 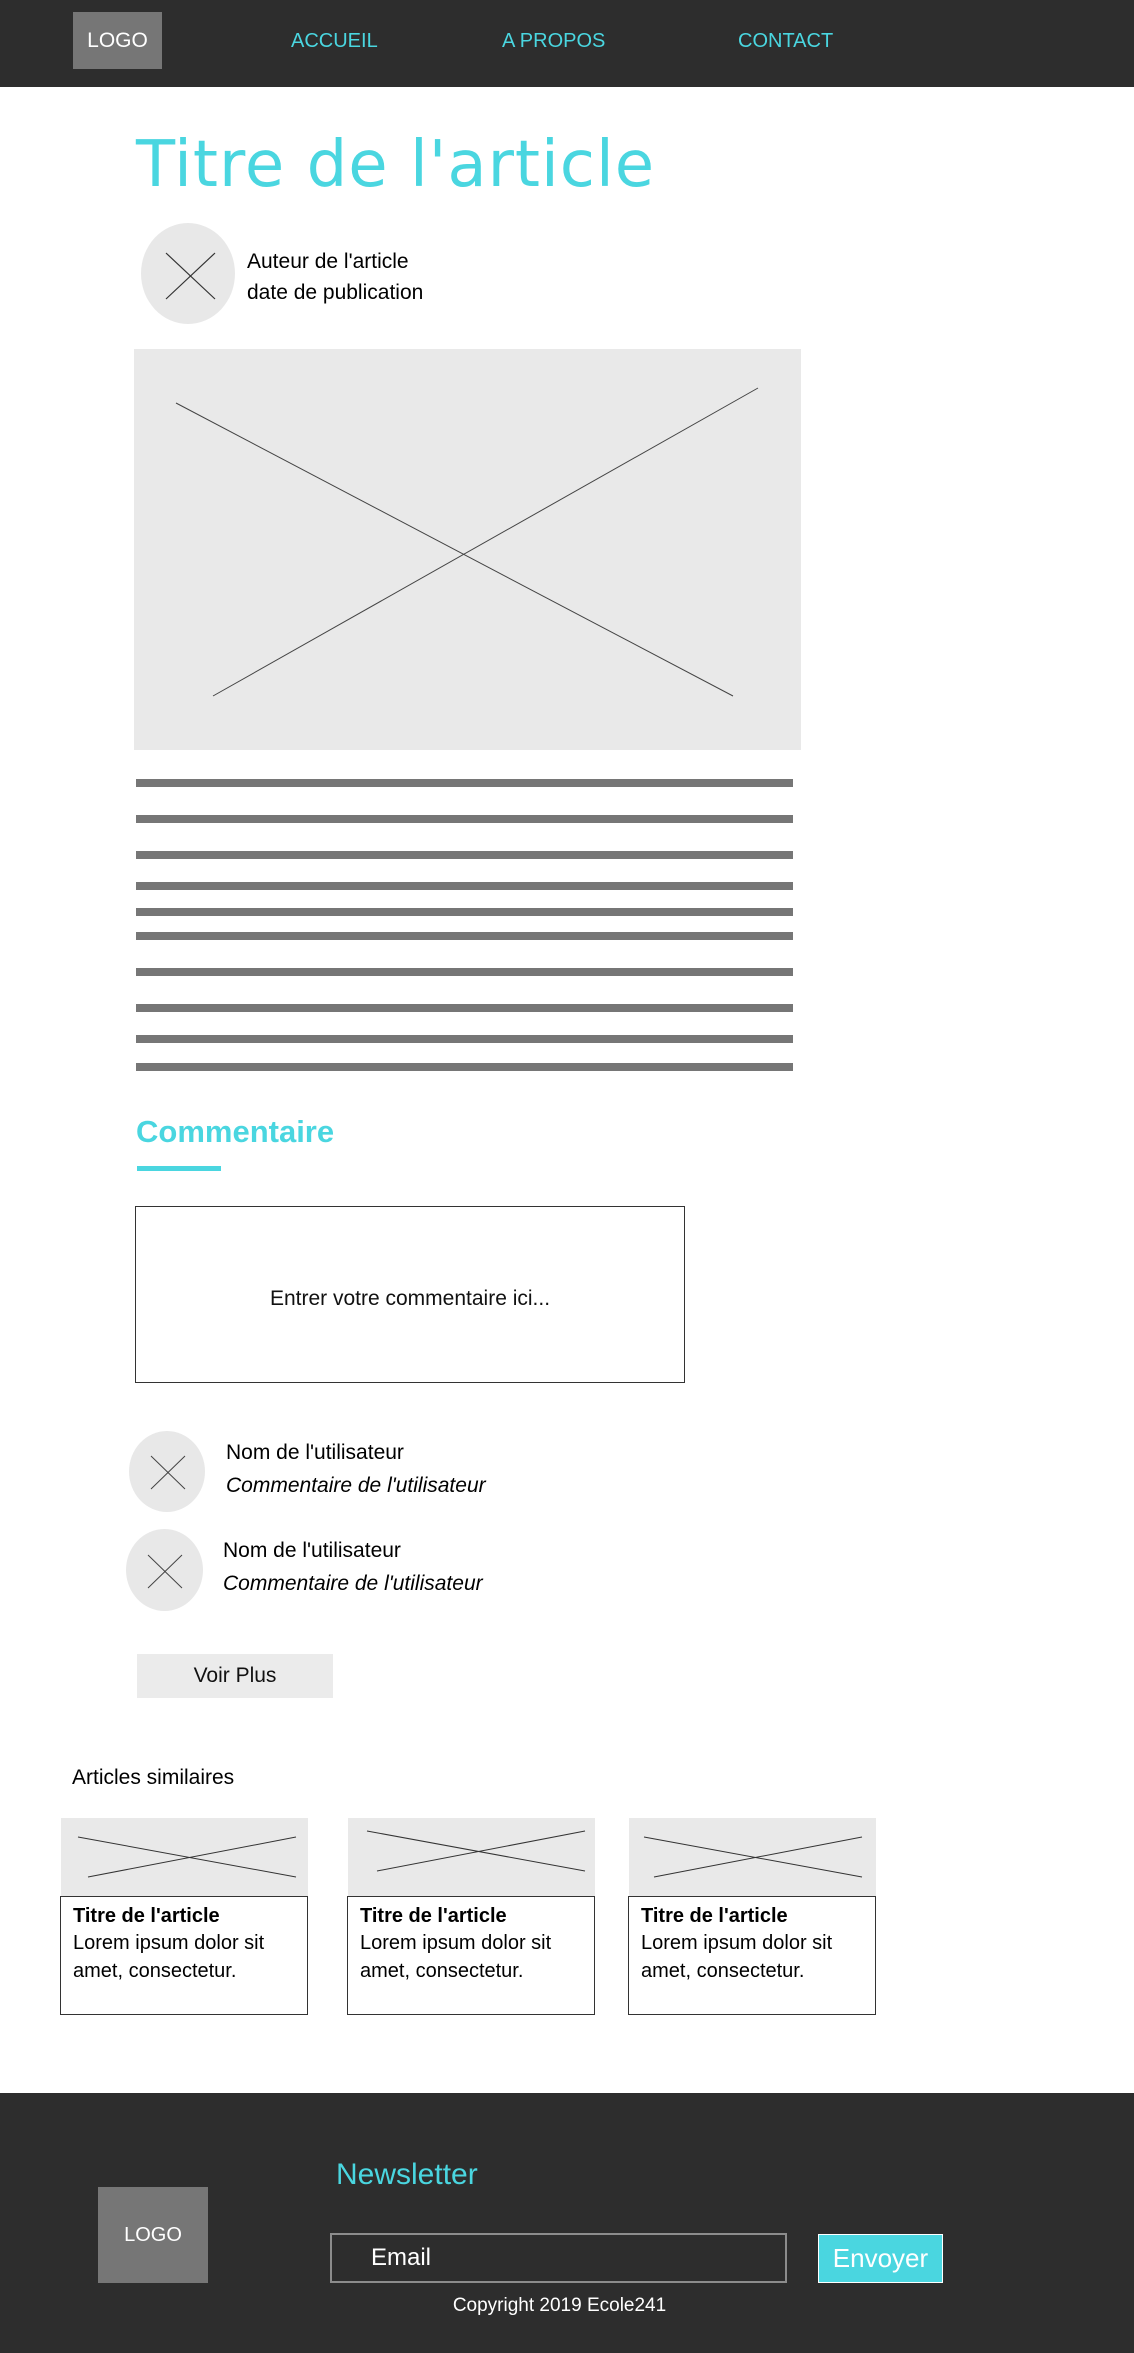 I want to click on article-image, so click(x=467, y=549).